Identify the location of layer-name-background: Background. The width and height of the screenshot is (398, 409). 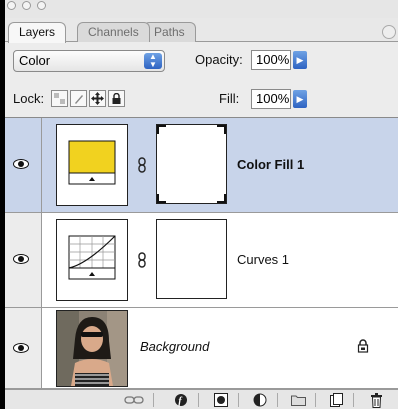
(175, 346).